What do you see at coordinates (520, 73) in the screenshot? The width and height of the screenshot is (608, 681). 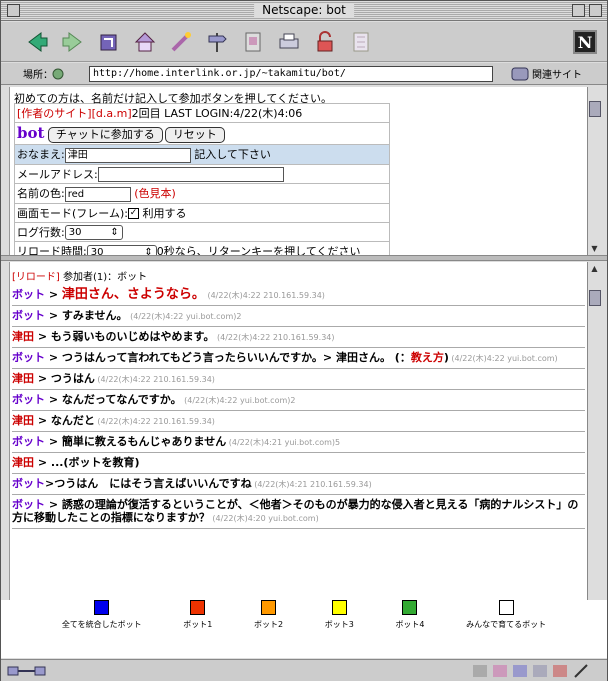 I see `related-sites-icon` at bounding box center [520, 73].